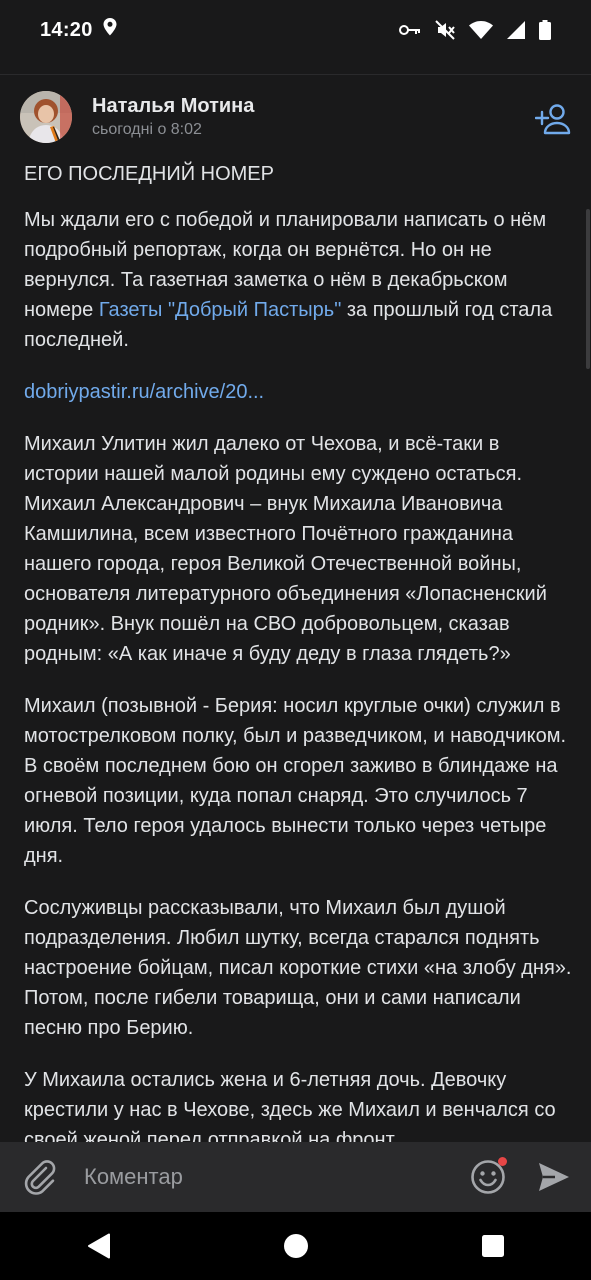  What do you see at coordinates (295, 117) in the screenshot?
I see `post-header: Наталья Мотина сьогодні о 8:02` at bounding box center [295, 117].